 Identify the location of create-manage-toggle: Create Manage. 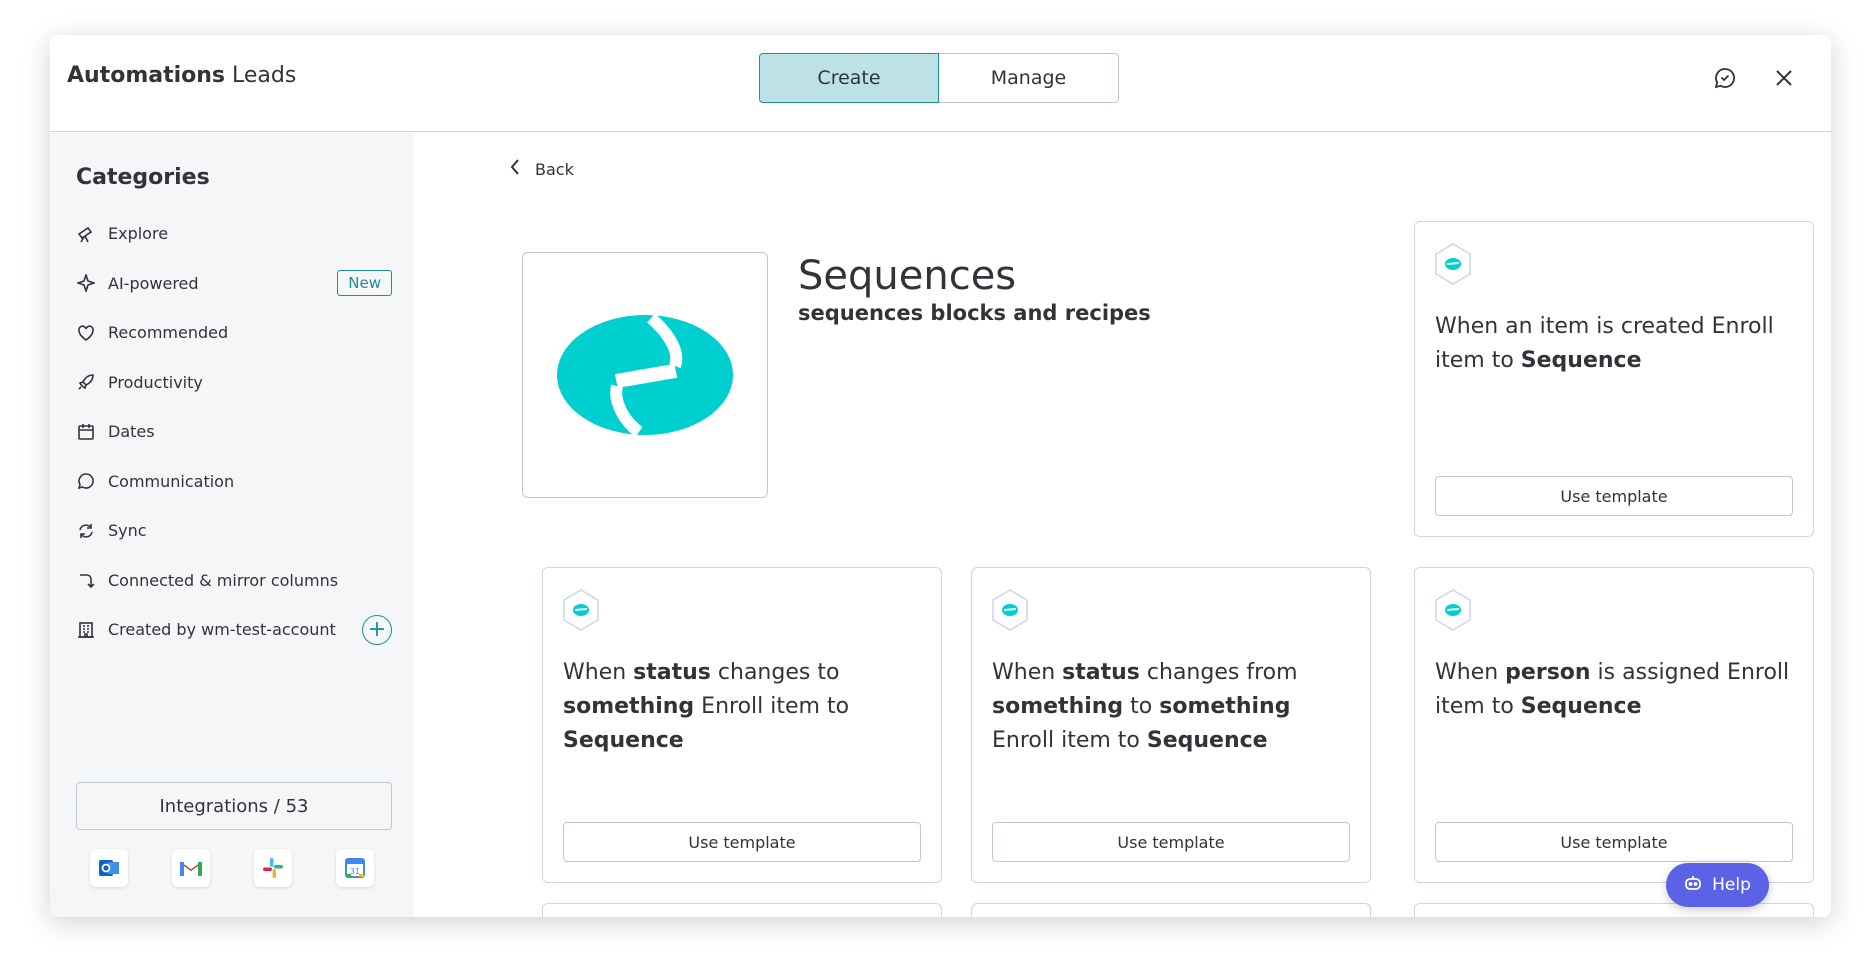
(939, 78).